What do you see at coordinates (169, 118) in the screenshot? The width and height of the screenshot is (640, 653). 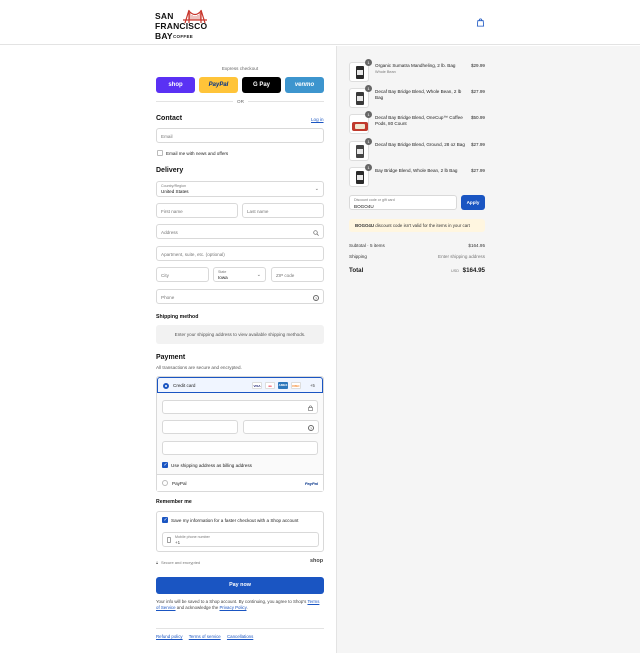 I see `contact-title: Contact` at bounding box center [169, 118].